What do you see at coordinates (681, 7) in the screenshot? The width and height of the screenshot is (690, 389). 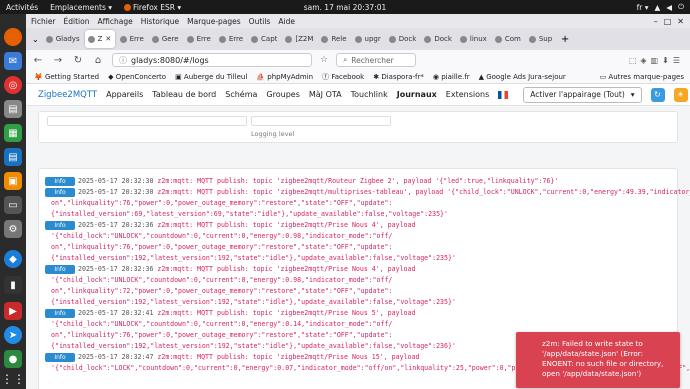 I see `power-icon: ⏻` at bounding box center [681, 7].